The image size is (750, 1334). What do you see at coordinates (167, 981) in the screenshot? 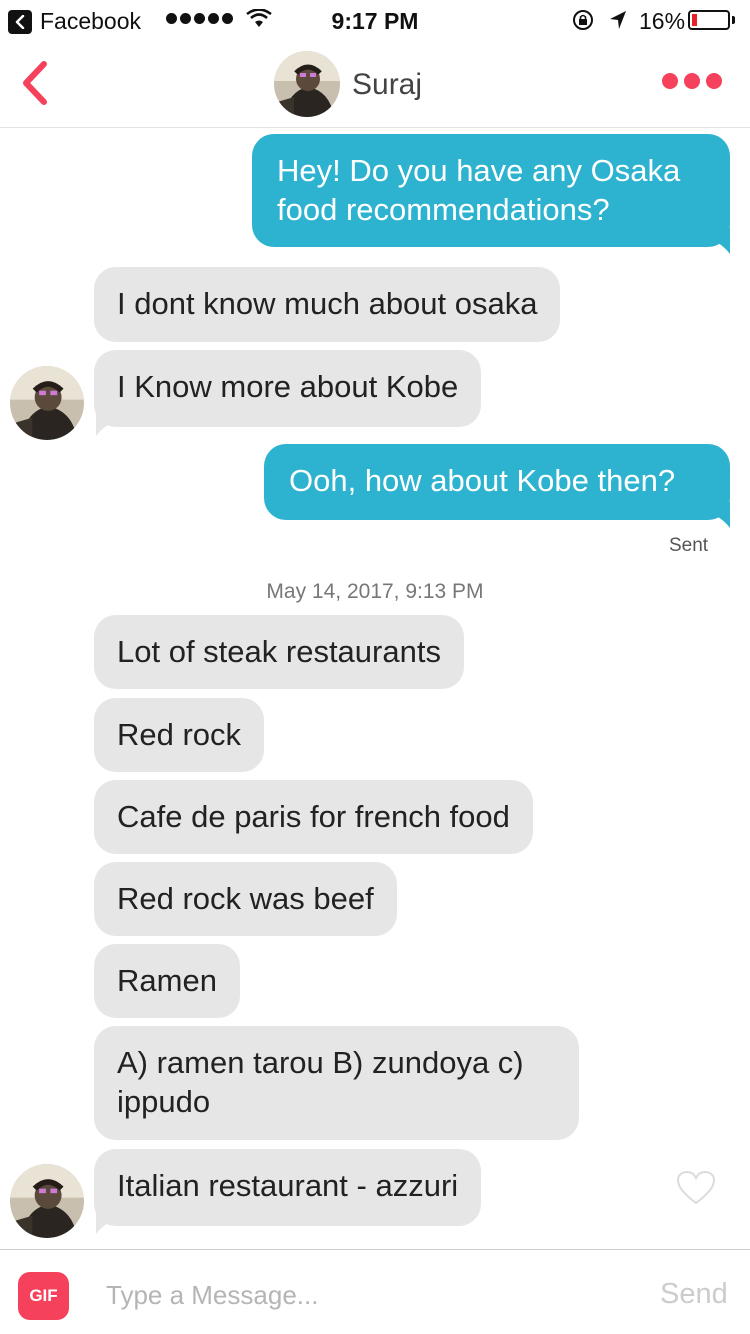
I see `message-bubble-received: Ramen` at bounding box center [167, 981].